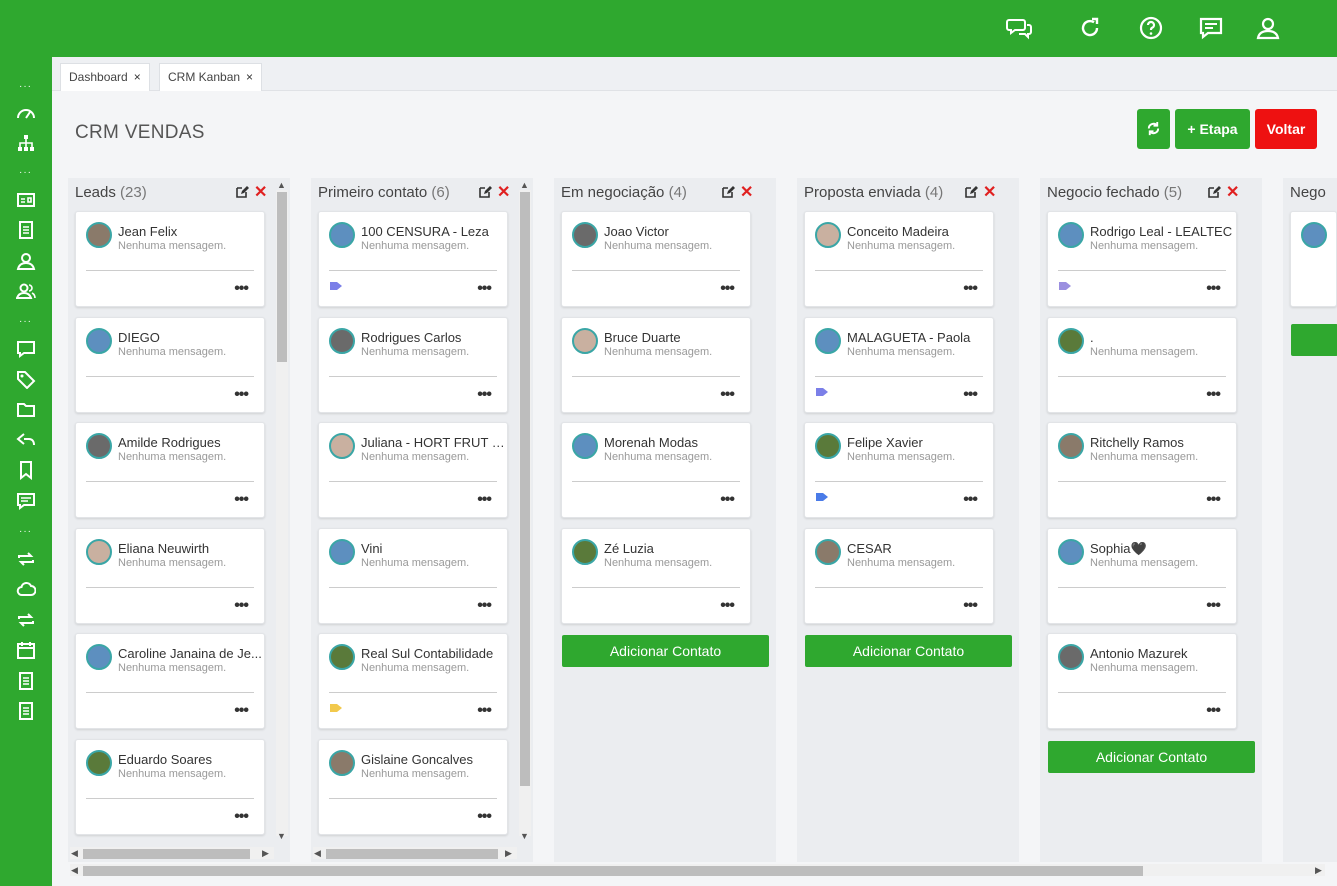 This screenshot has height=886, width=1337. Describe the element at coordinates (413, 364) in the screenshot. I see `contact-card: Rodrigues Carlos Nenhuma mensagem. •••` at that location.